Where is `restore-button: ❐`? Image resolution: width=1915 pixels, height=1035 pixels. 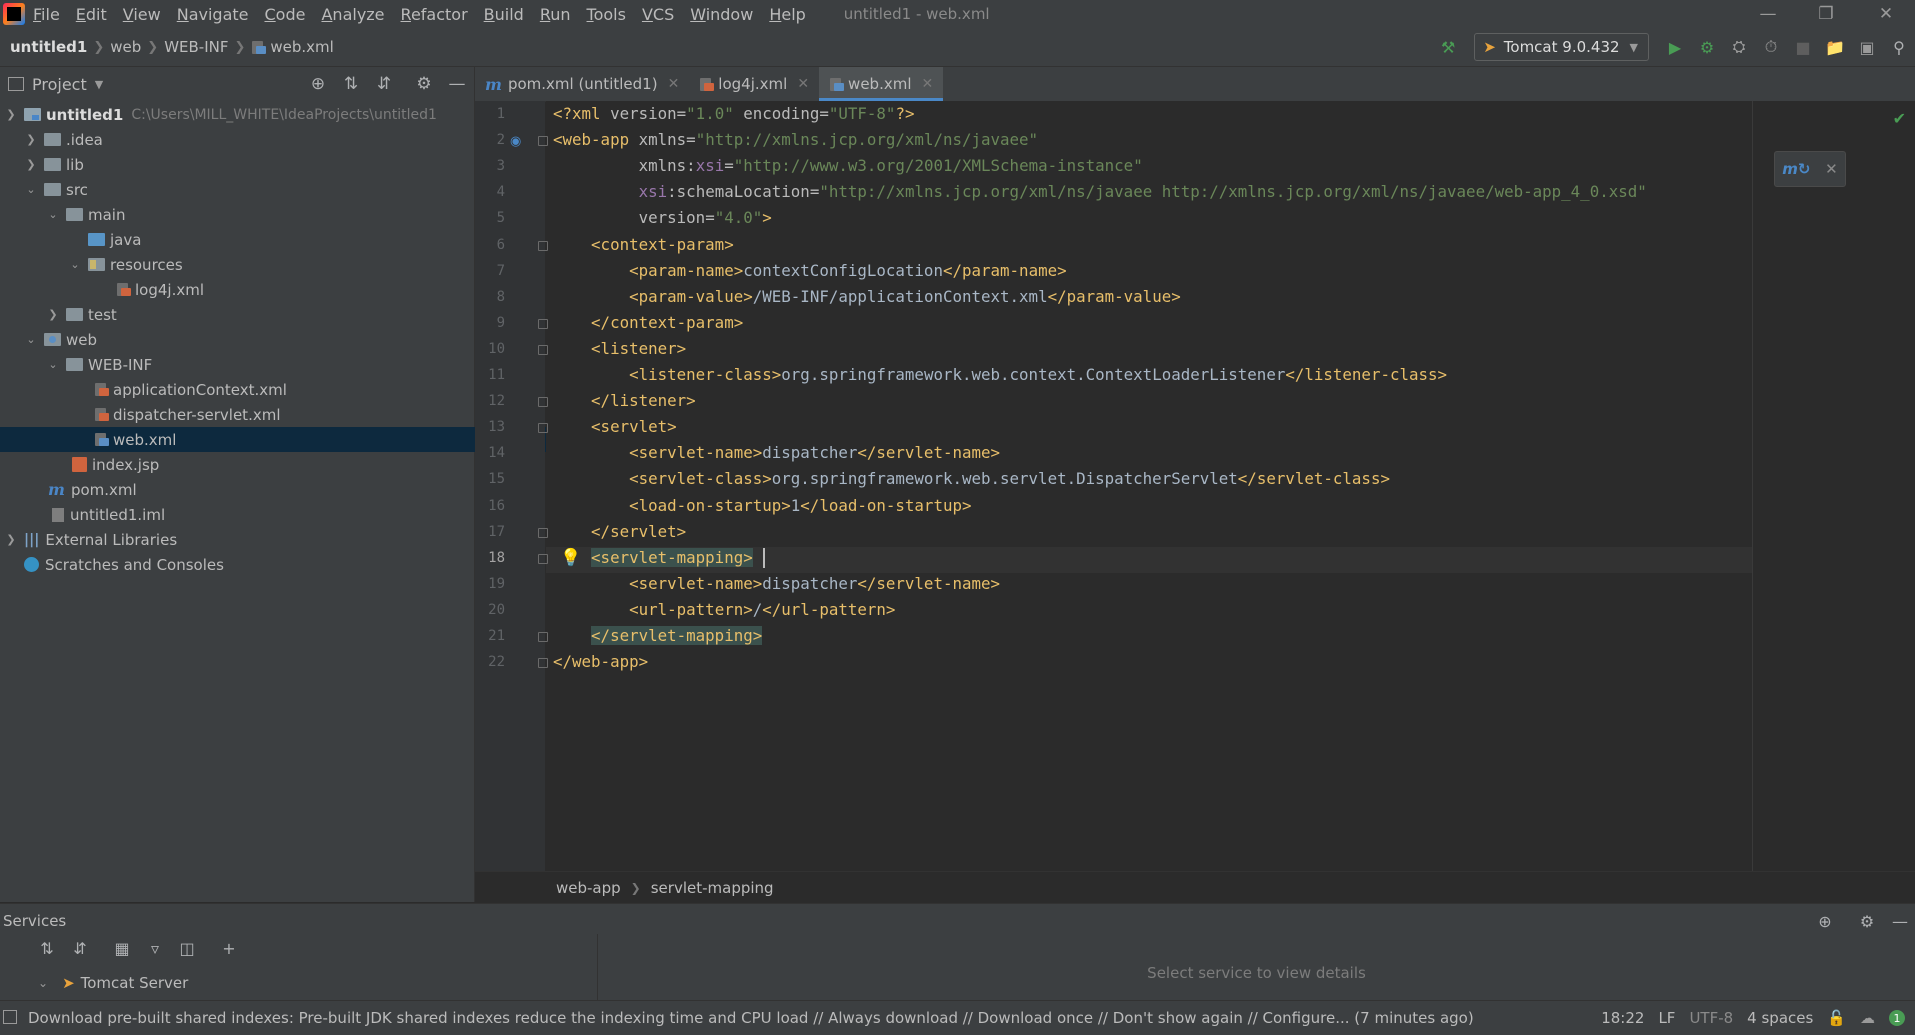 restore-button: ❐ is located at coordinates (1826, 14).